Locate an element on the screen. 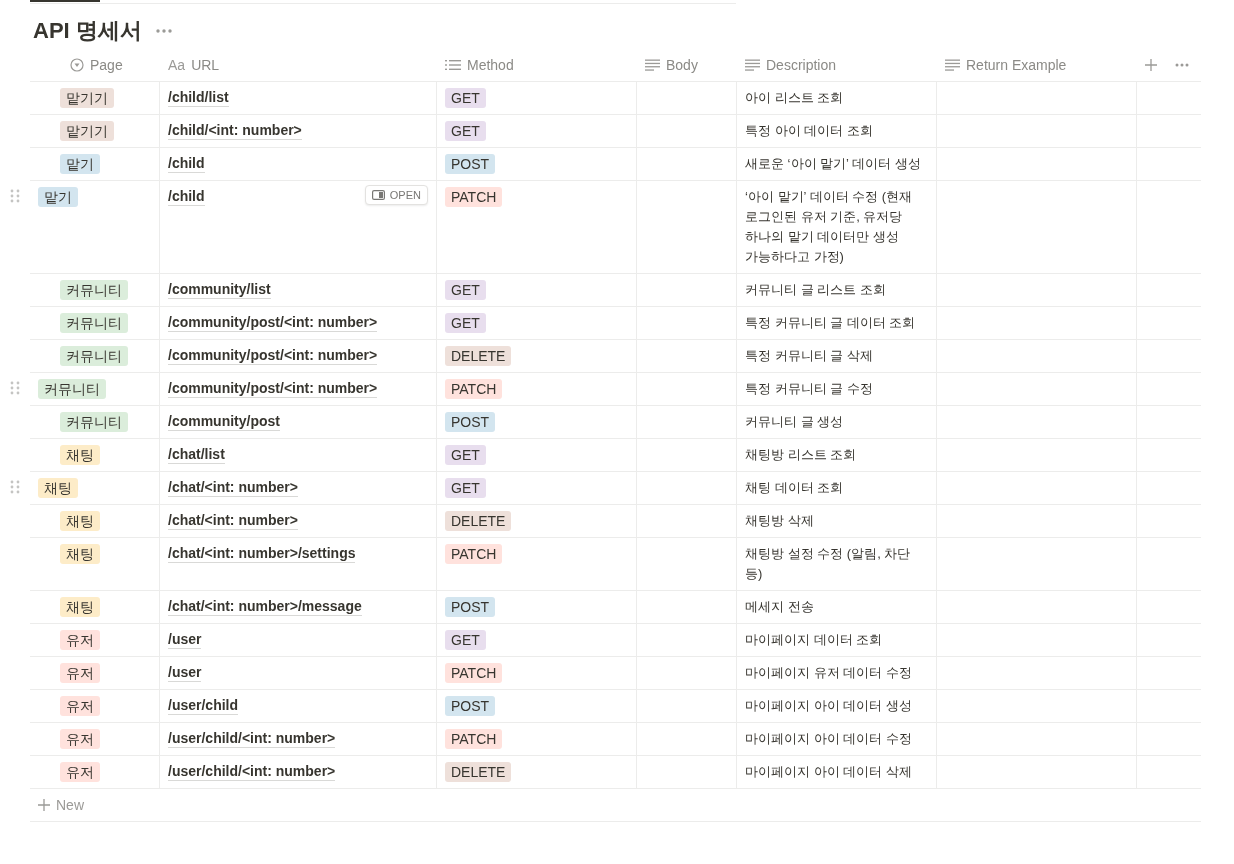 This screenshot has width=1234, height=864. description-text: 마이페이지 유저 데이터 수정 is located at coordinates (828, 672).